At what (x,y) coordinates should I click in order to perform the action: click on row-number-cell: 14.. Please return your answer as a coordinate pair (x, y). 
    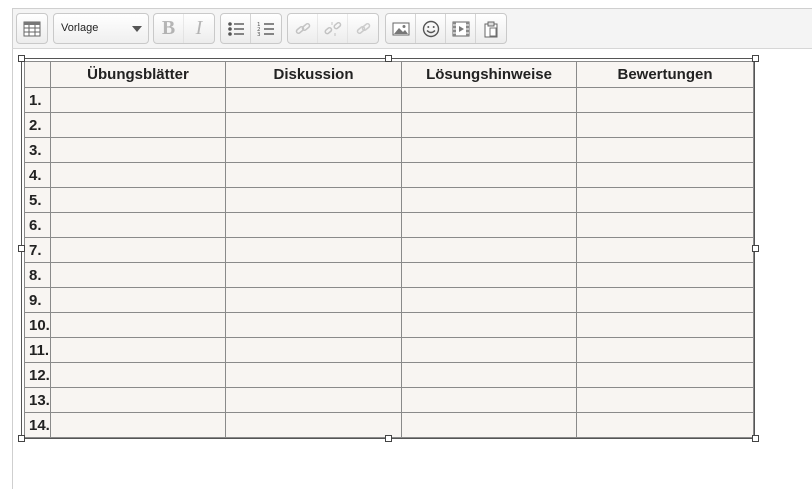
    Looking at the image, I should click on (37, 425).